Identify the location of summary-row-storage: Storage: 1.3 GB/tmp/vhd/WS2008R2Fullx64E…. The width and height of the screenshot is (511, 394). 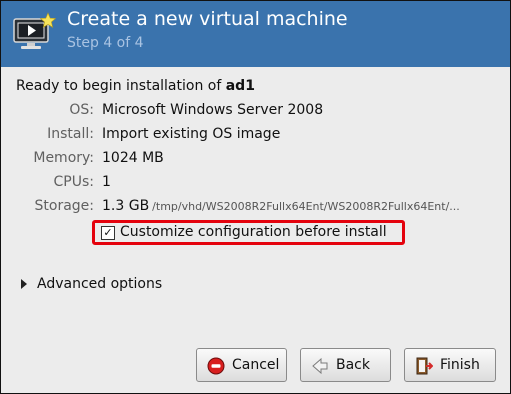
(255, 208).